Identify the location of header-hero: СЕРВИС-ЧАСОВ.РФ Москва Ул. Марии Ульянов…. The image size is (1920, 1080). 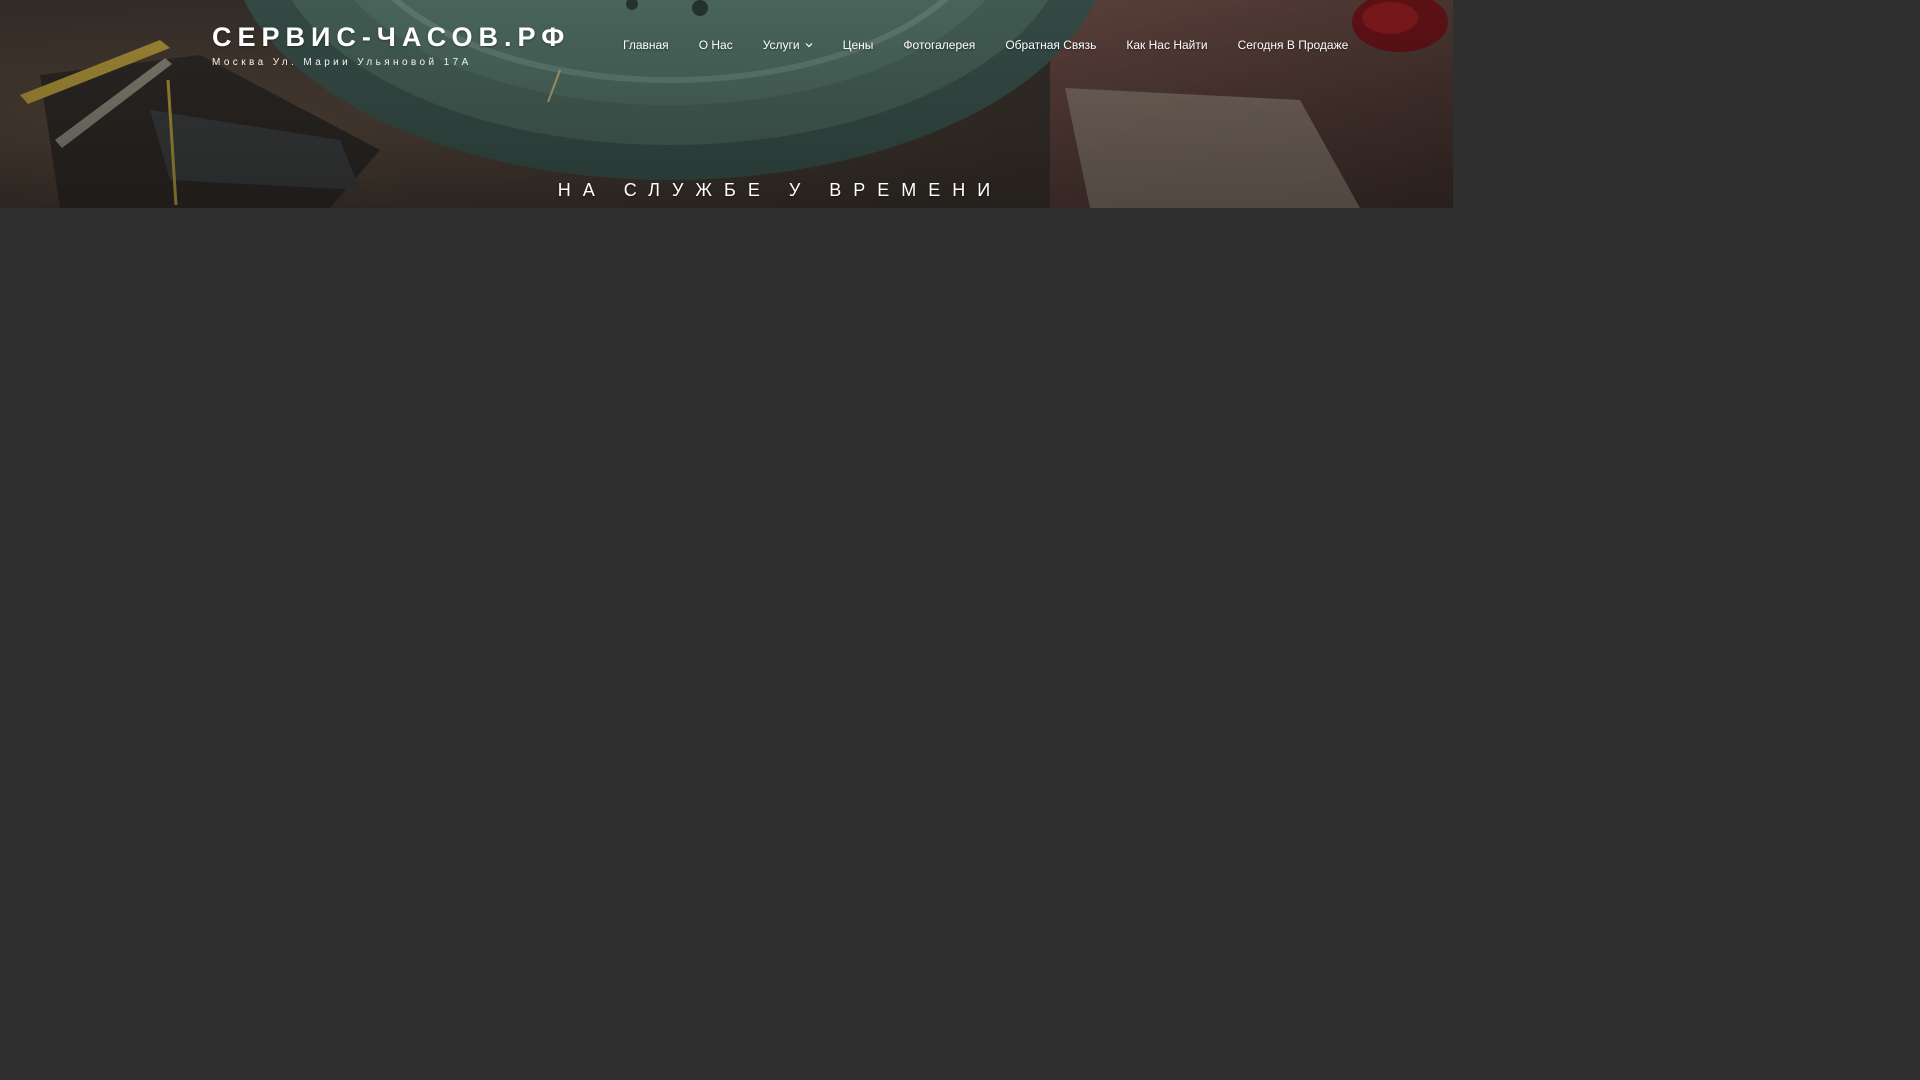
(726, 104).